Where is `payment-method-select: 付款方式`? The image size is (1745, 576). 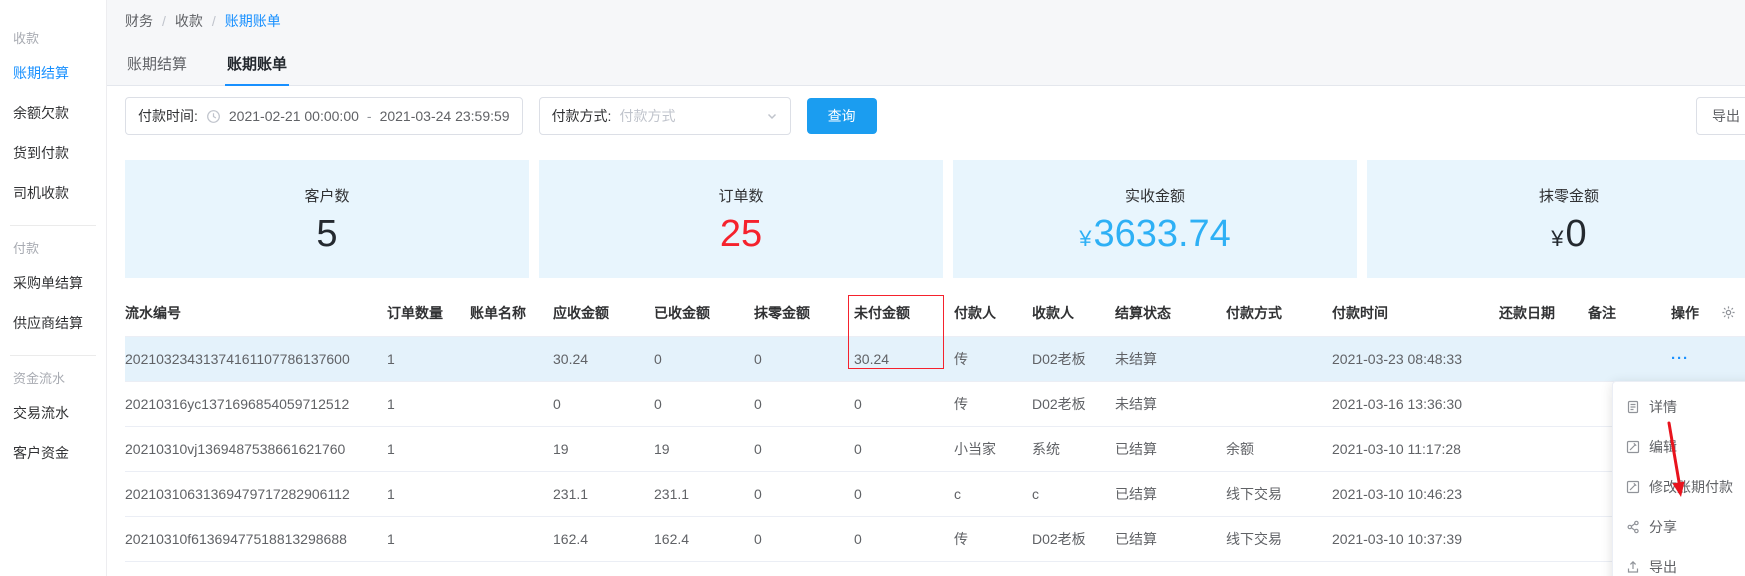
payment-method-select: 付款方式 is located at coordinates (664, 116).